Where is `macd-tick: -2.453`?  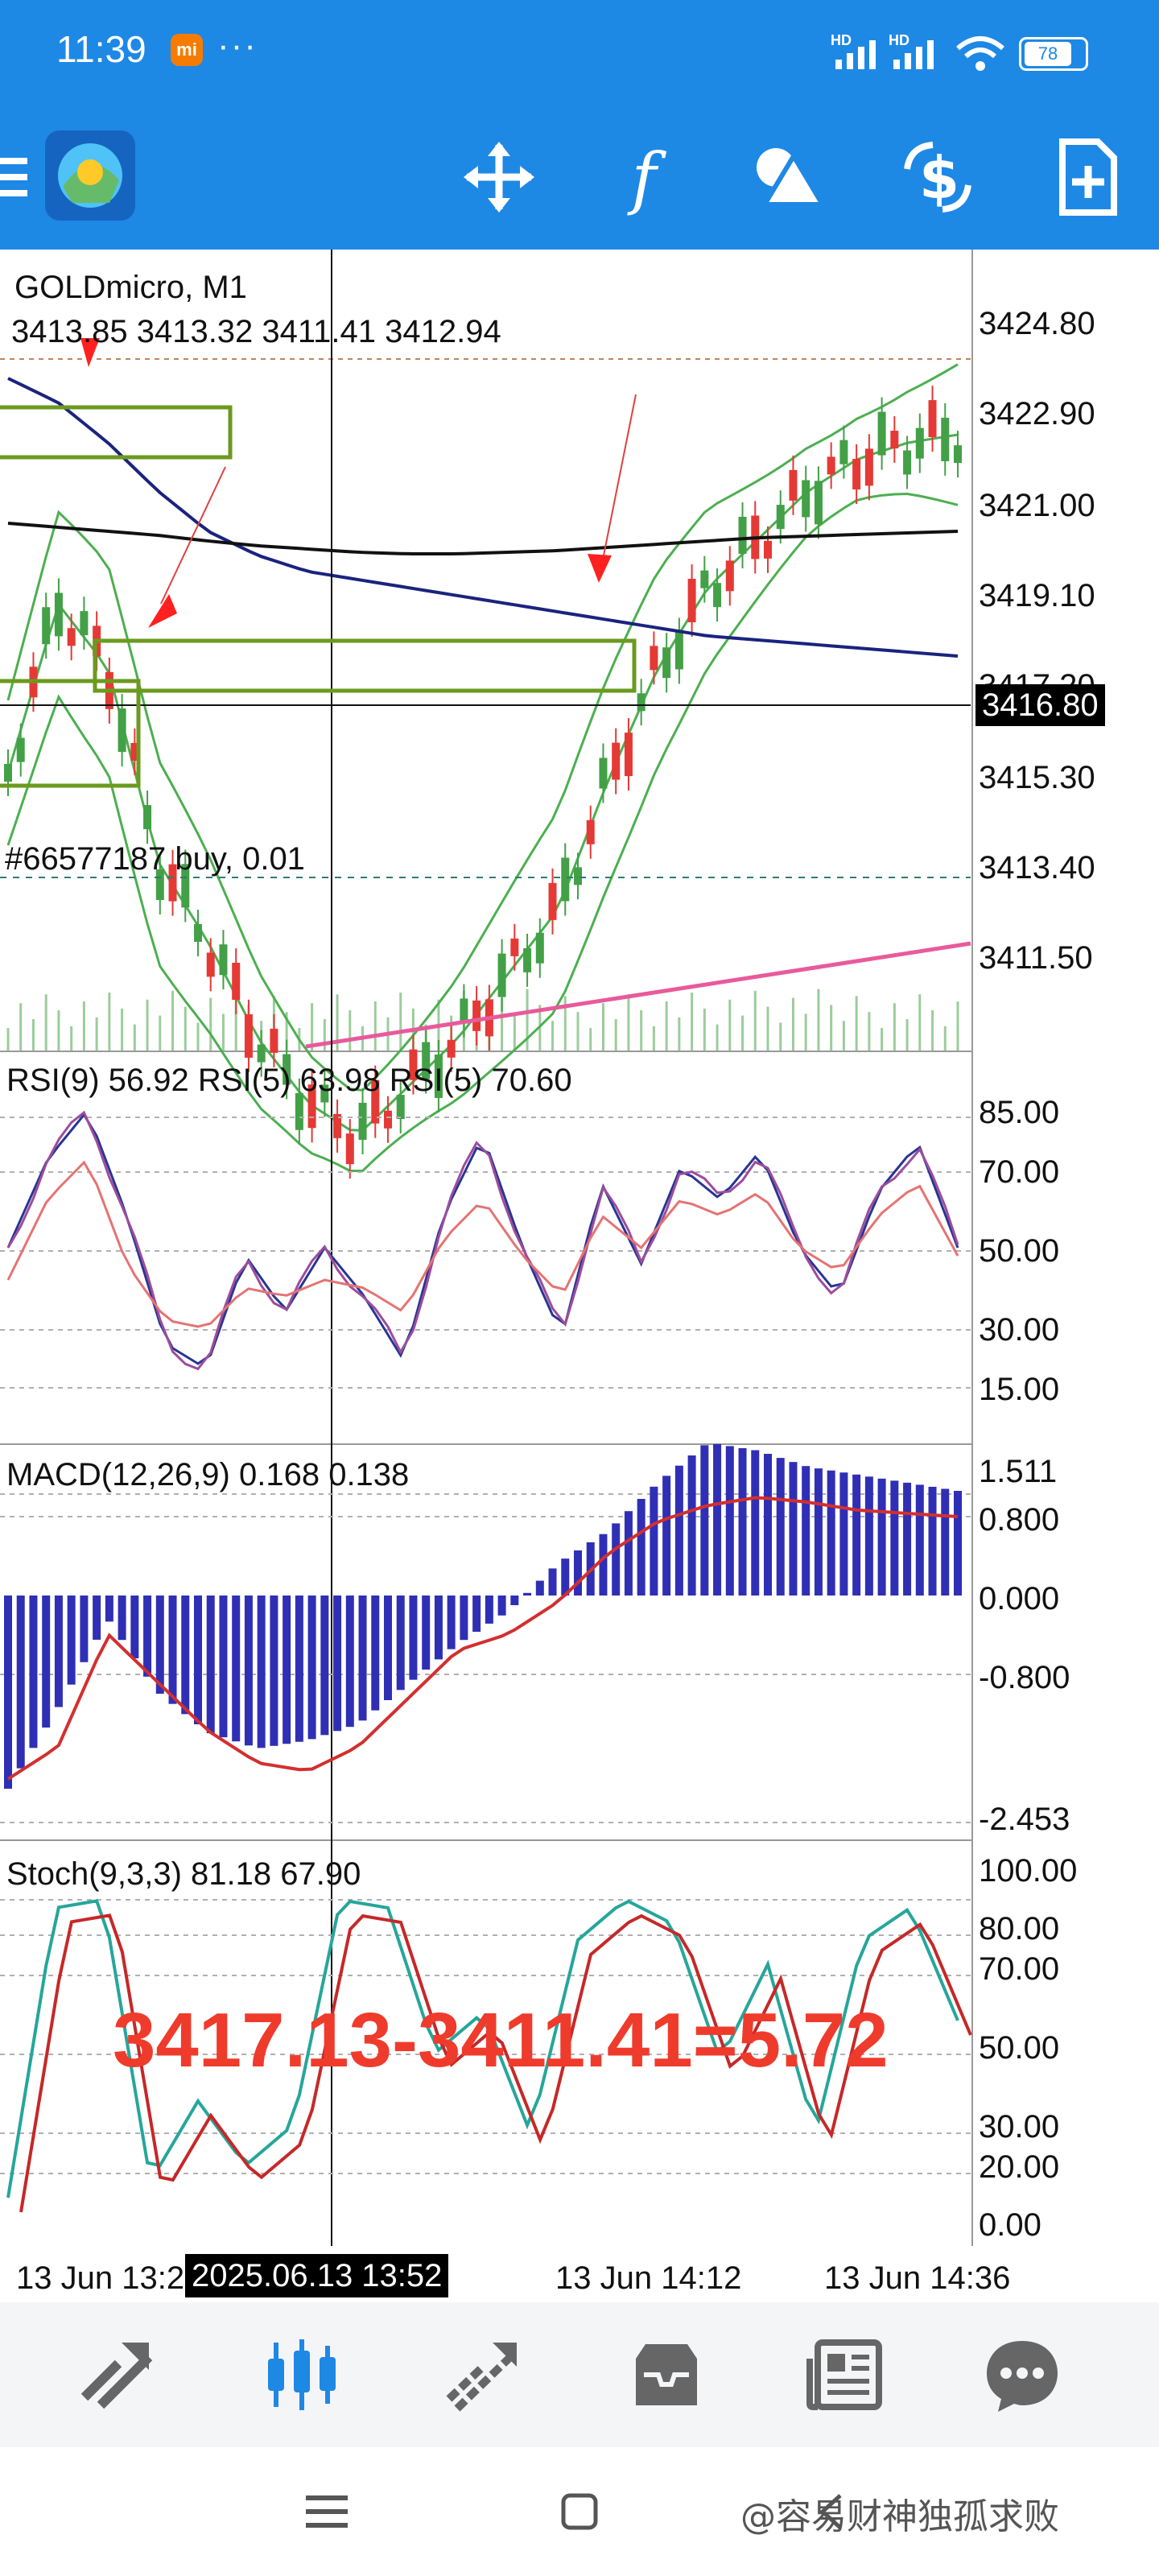
macd-tick: -2.453 is located at coordinates (1024, 1819).